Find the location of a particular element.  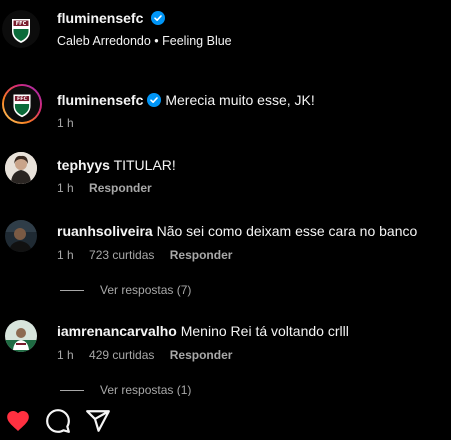

heart-filled-icon is located at coordinates (18, 421).